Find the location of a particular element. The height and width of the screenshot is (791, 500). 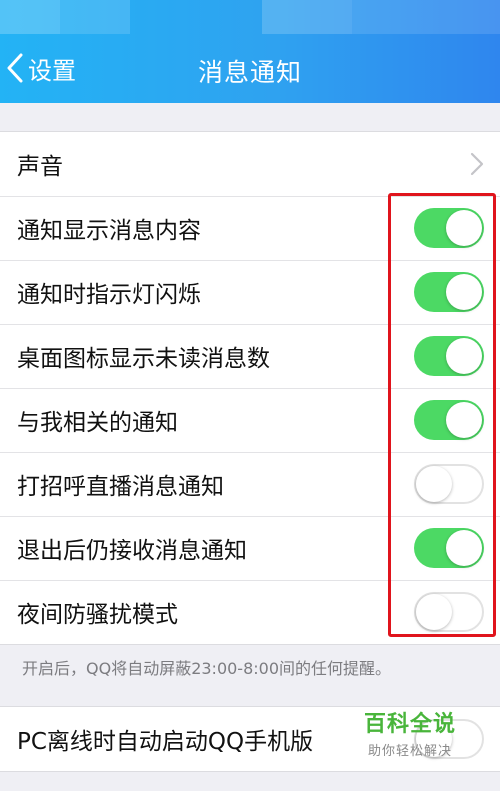

night-mode-toggle is located at coordinates (449, 612).